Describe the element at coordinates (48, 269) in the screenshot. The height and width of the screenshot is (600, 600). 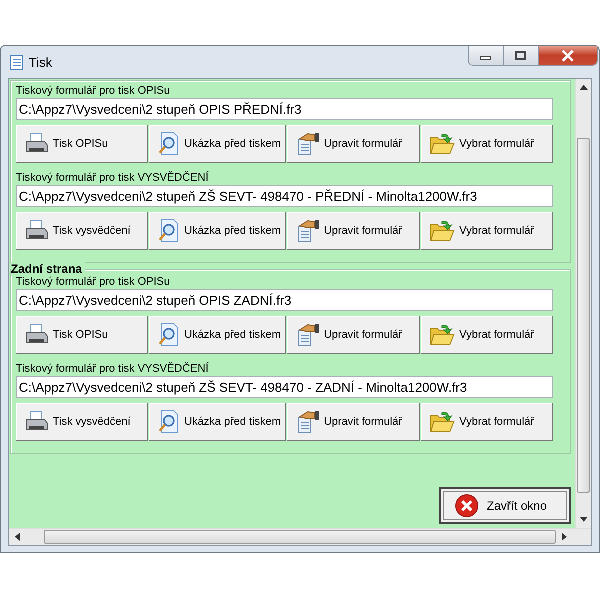
I see `group-title: Zadní strana` at that location.